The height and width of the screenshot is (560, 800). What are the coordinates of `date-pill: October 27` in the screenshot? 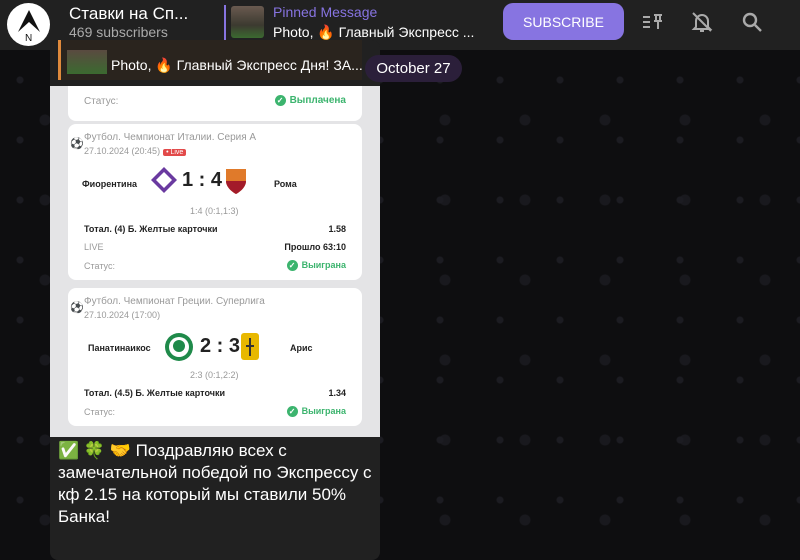 It's located at (413, 68).